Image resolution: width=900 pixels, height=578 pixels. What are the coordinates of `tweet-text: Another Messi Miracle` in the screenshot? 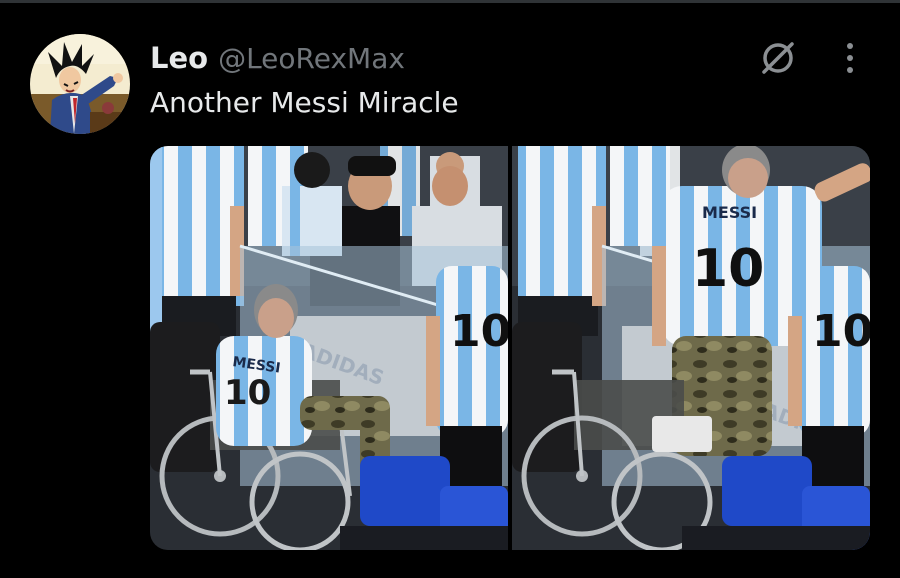 It's located at (304, 102).